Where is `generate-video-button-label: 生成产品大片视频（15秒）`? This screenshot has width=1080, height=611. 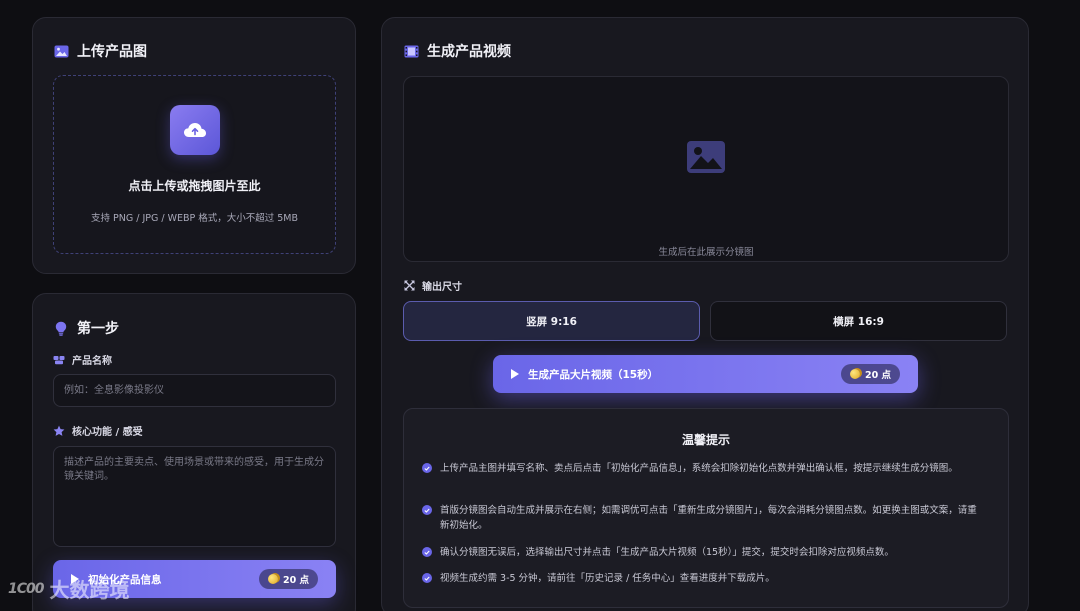 generate-video-button-label: 生成产品大片视频（15秒） is located at coordinates (593, 374).